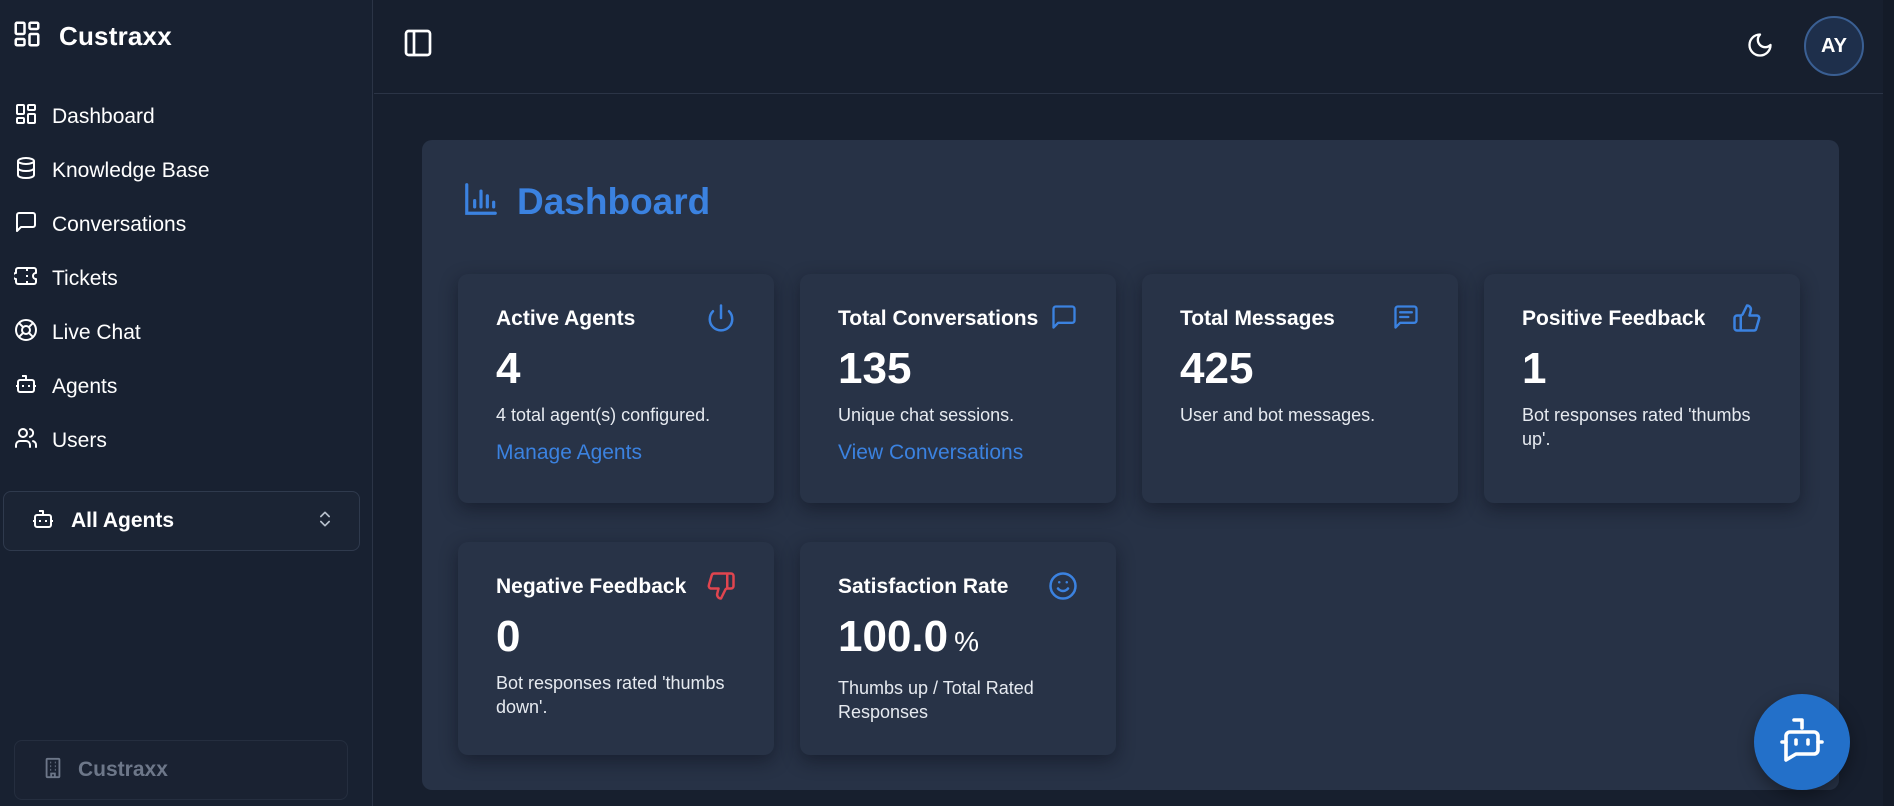 This screenshot has width=1894, height=806. What do you see at coordinates (184, 117) in the screenshot?
I see `sidebar-item-dashboard: Dashboard` at bounding box center [184, 117].